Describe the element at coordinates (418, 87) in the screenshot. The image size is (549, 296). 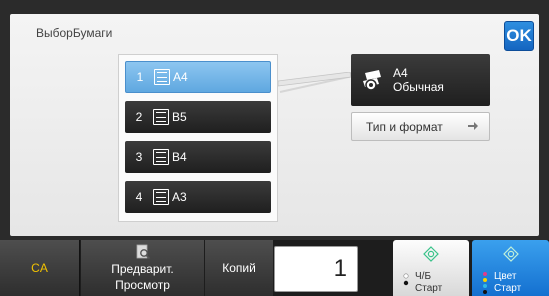
I see `paper-type-value: Обычная` at that location.